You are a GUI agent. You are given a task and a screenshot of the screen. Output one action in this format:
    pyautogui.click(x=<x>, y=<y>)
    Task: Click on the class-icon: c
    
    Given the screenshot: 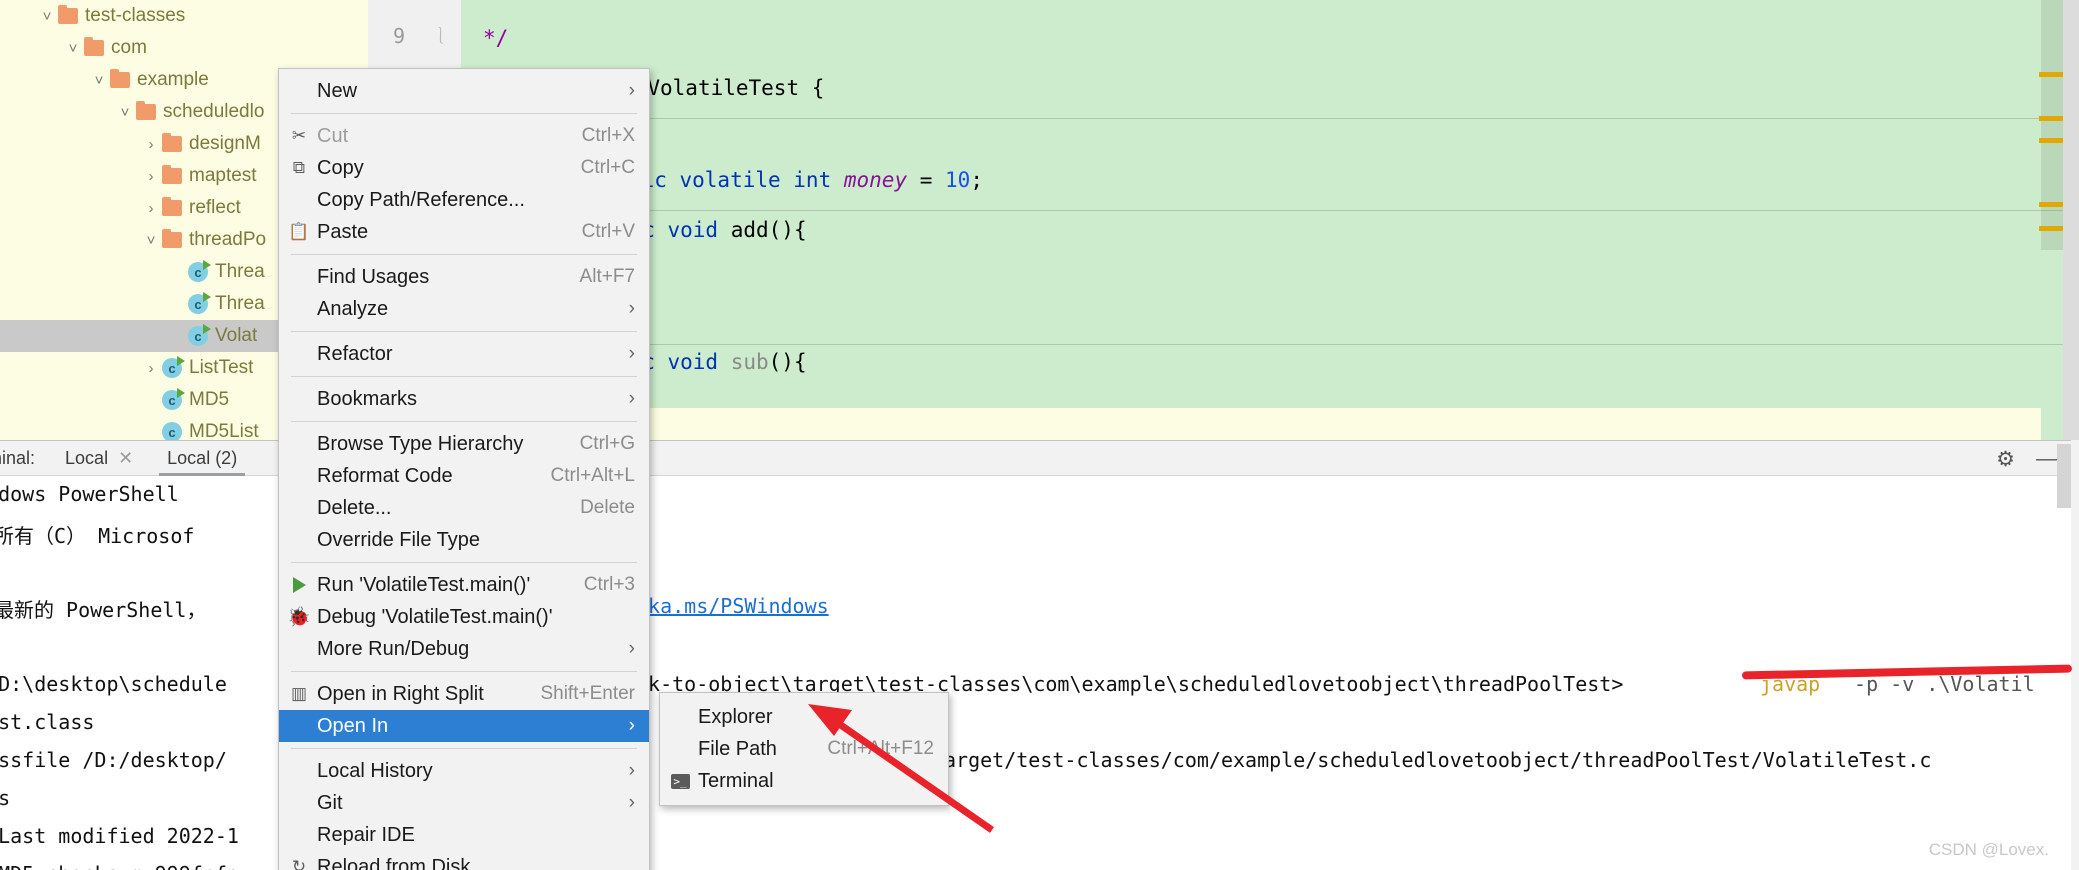 What is the action you would take?
    pyautogui.click(x=172, y=431)
    